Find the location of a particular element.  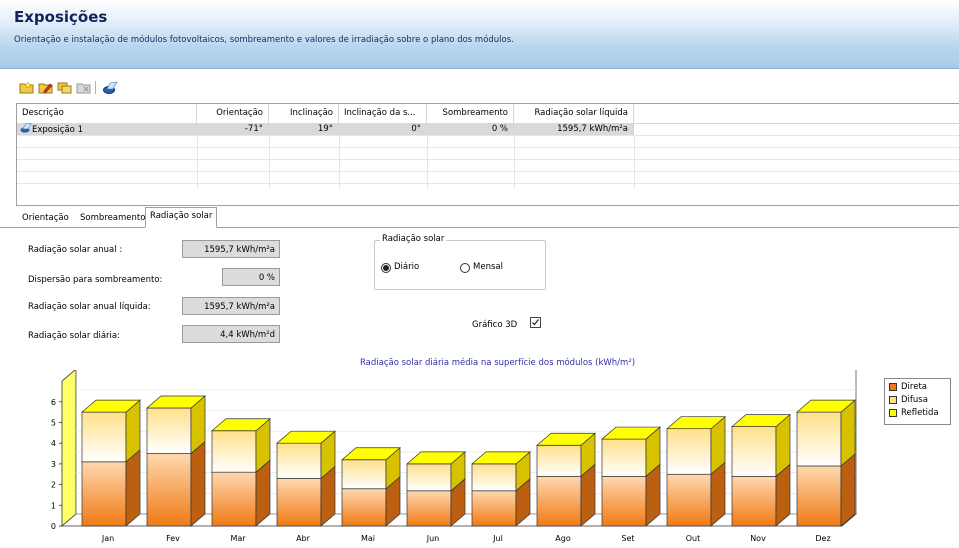

column-header-shading: Sombreamento is located at coordinates (470, 113).